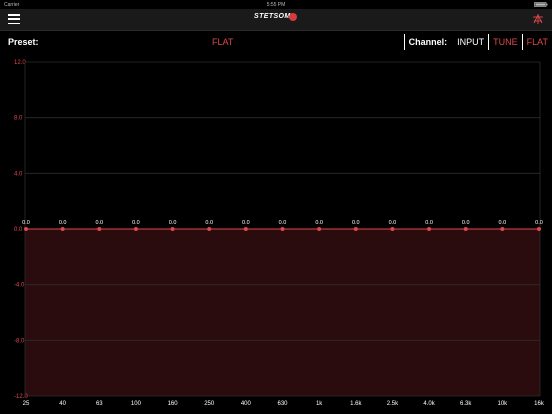 The image size is (552, 414). Describe the element at coordinates (393, 404) in the screenshot. I see `x-tick-label: 2.5k` at that location.